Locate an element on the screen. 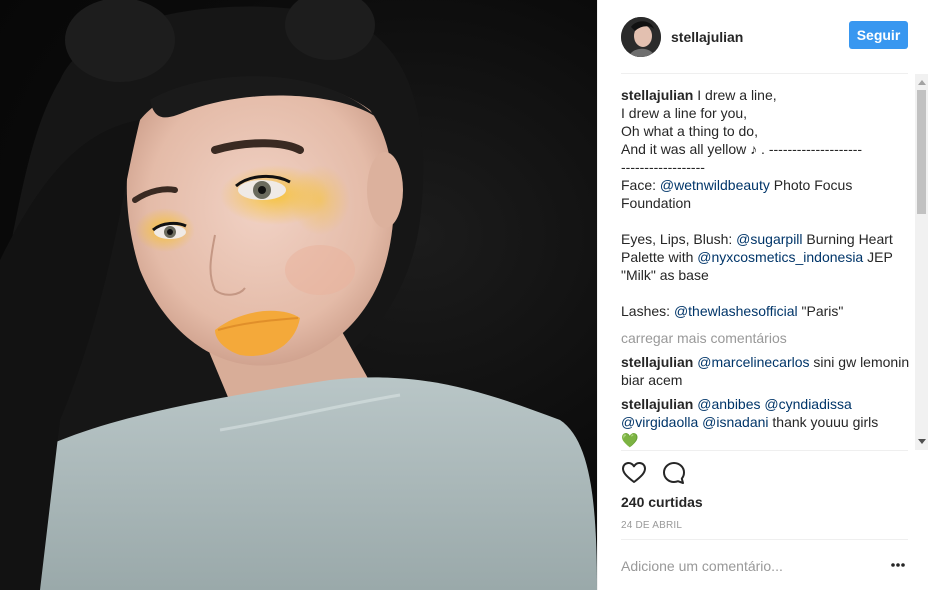 The width and height of the screenshot is (928, 590). caption-lashes: Lashes: @thewlashesofficial "Paris" is located at coordinates (732, 311).